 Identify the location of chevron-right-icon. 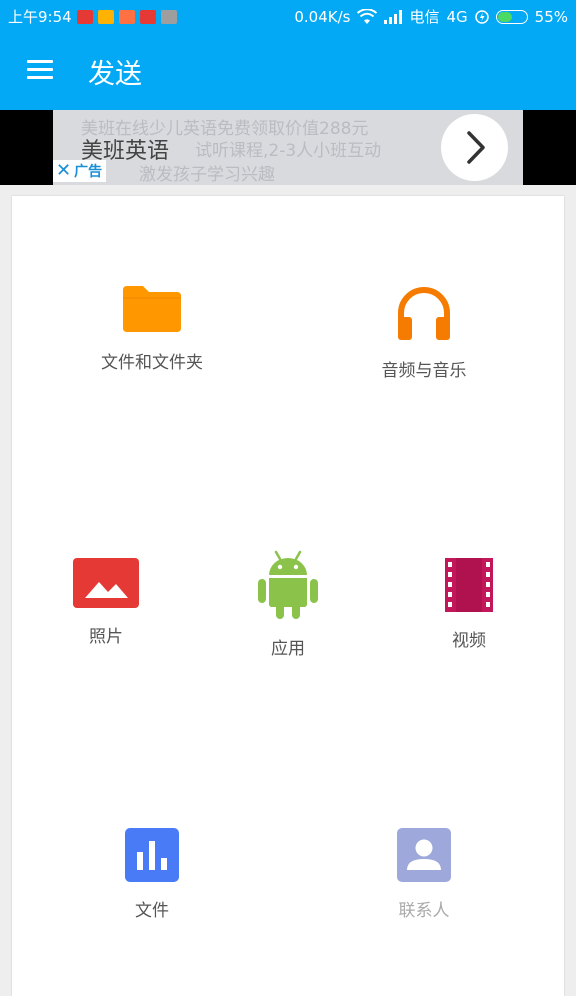
(476, 147).